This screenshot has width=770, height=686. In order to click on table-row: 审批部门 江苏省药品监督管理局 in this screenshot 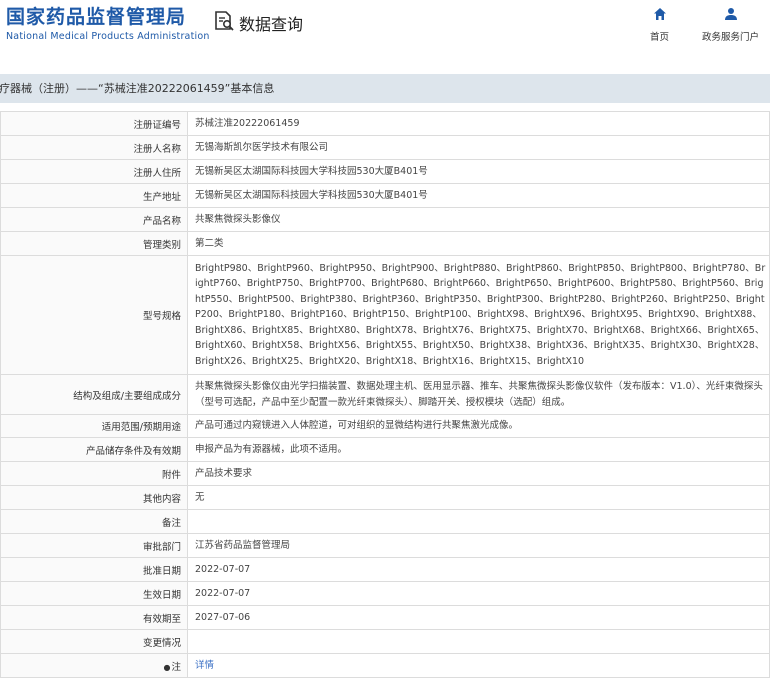, I will do `click(385, 545)`.